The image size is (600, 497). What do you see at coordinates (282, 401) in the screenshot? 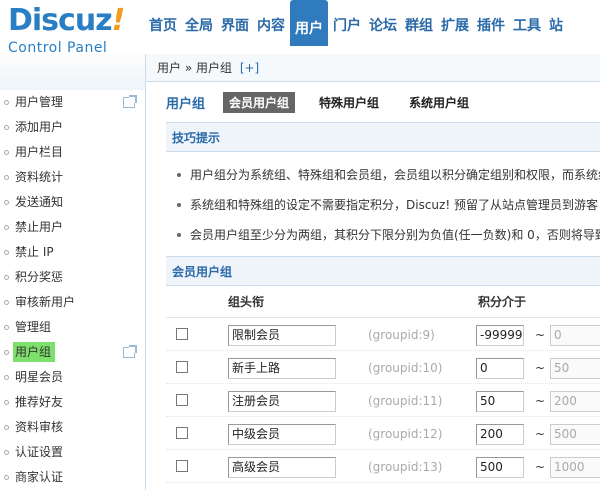
I see `group-title-input: 注册会员` at bounding box center [282, 401].